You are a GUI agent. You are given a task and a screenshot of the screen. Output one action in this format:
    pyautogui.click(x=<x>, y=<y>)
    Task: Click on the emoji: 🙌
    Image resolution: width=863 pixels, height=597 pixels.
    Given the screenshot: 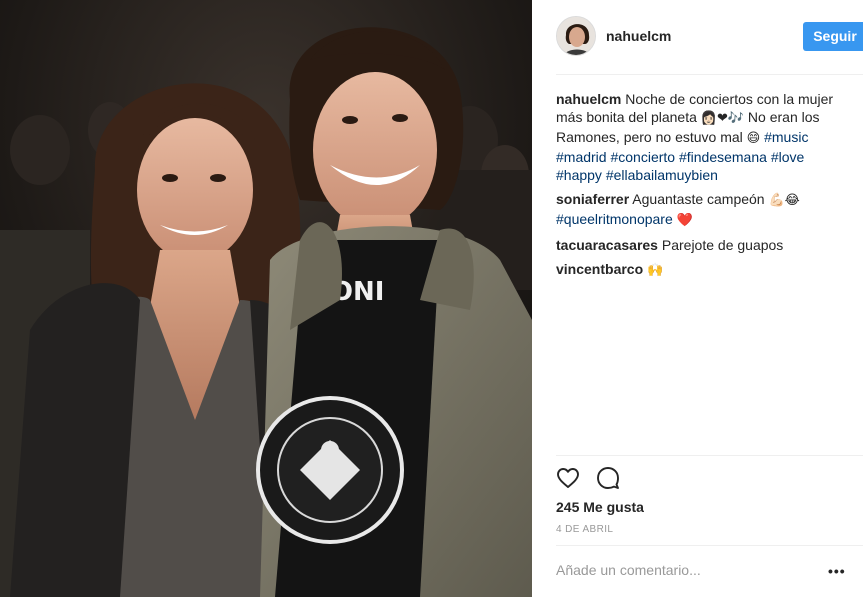 What is the action you would take?
    pyautogui.click(x=655, y=270)
    